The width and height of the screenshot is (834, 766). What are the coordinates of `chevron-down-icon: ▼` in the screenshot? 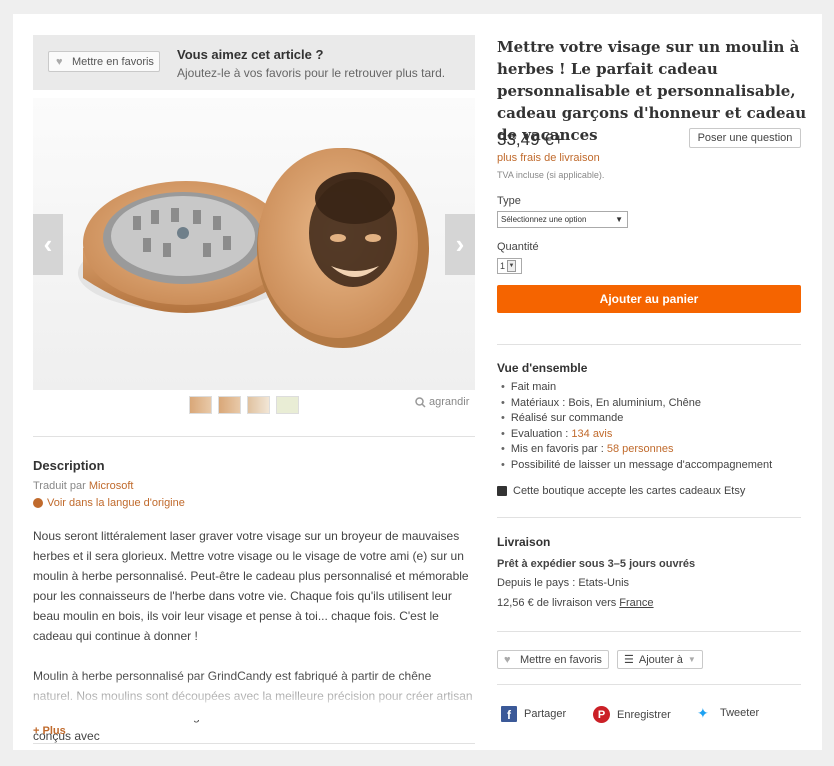 It's located at (691, 659).